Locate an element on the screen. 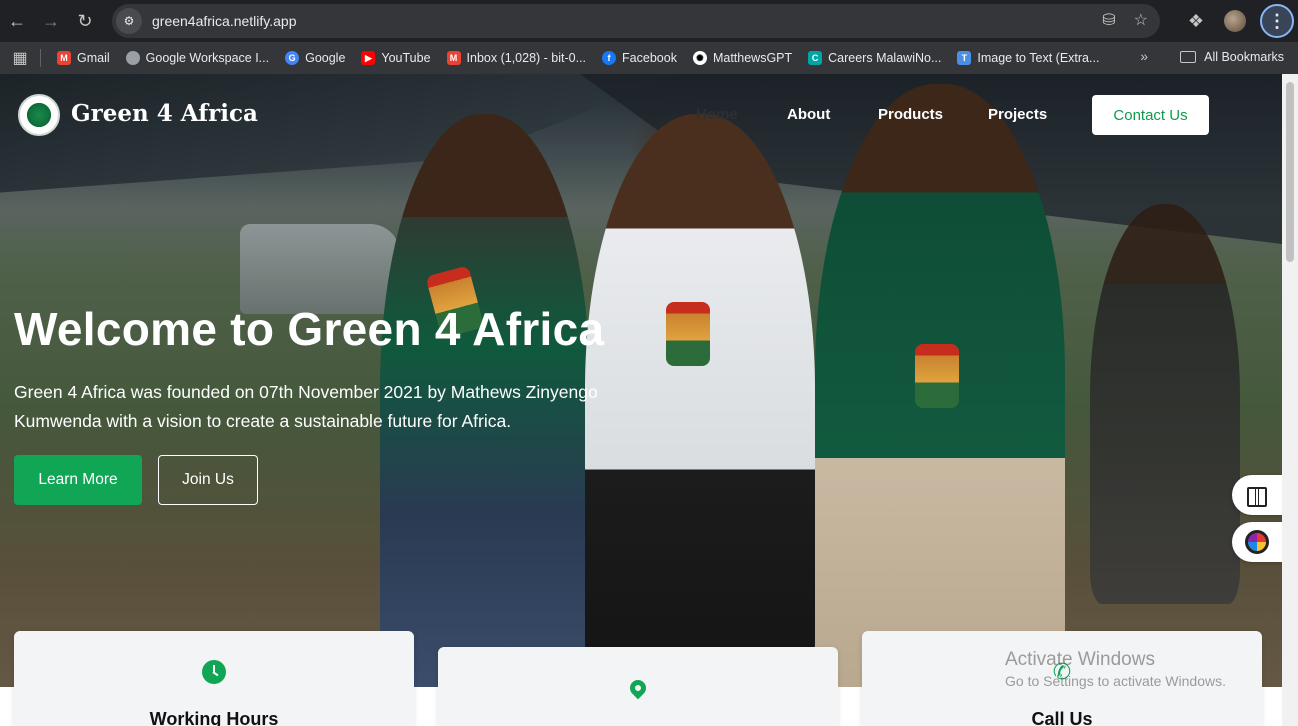 The width and height of the screenshot is (1298, 726). bookmark-label: YouTube is located at coordinates (406, 58).